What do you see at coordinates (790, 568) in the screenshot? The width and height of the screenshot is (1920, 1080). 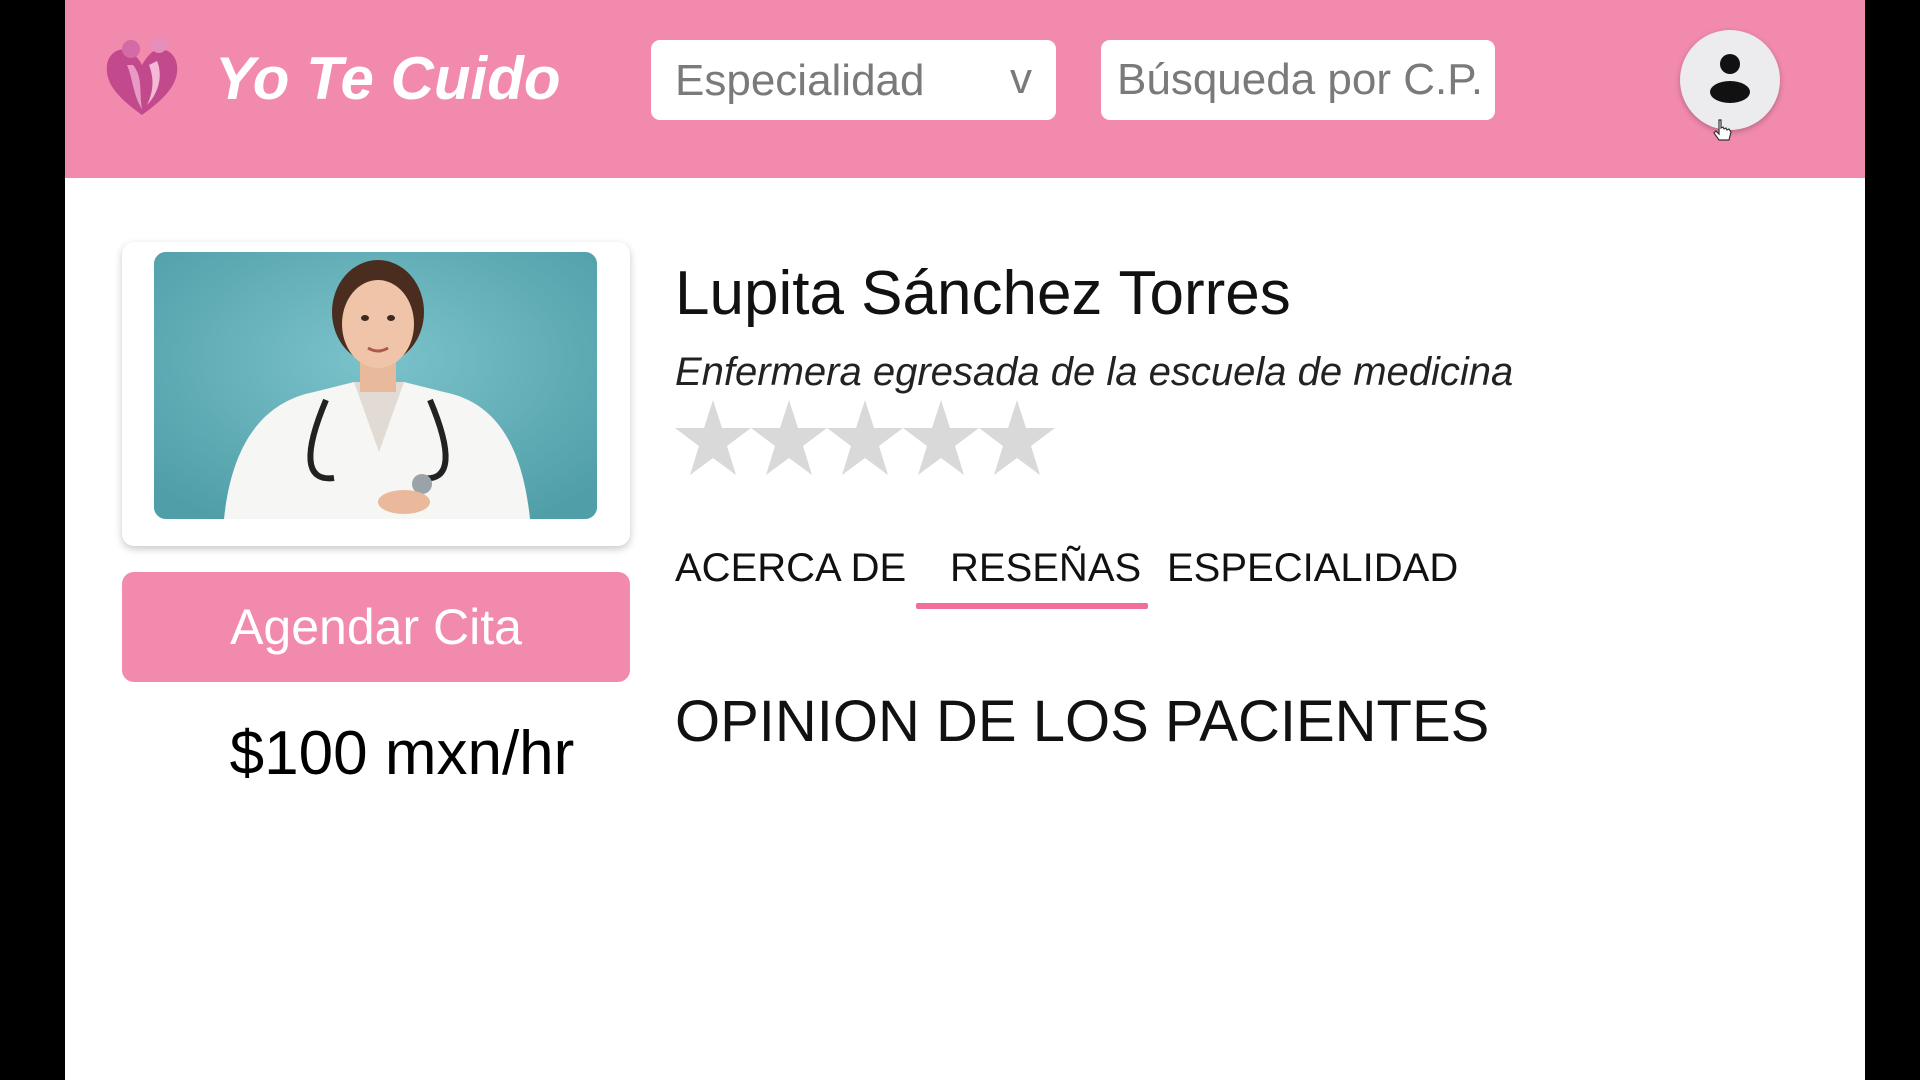 I see `tab-about: ACERCA DE` at bounding box center [790, 568].